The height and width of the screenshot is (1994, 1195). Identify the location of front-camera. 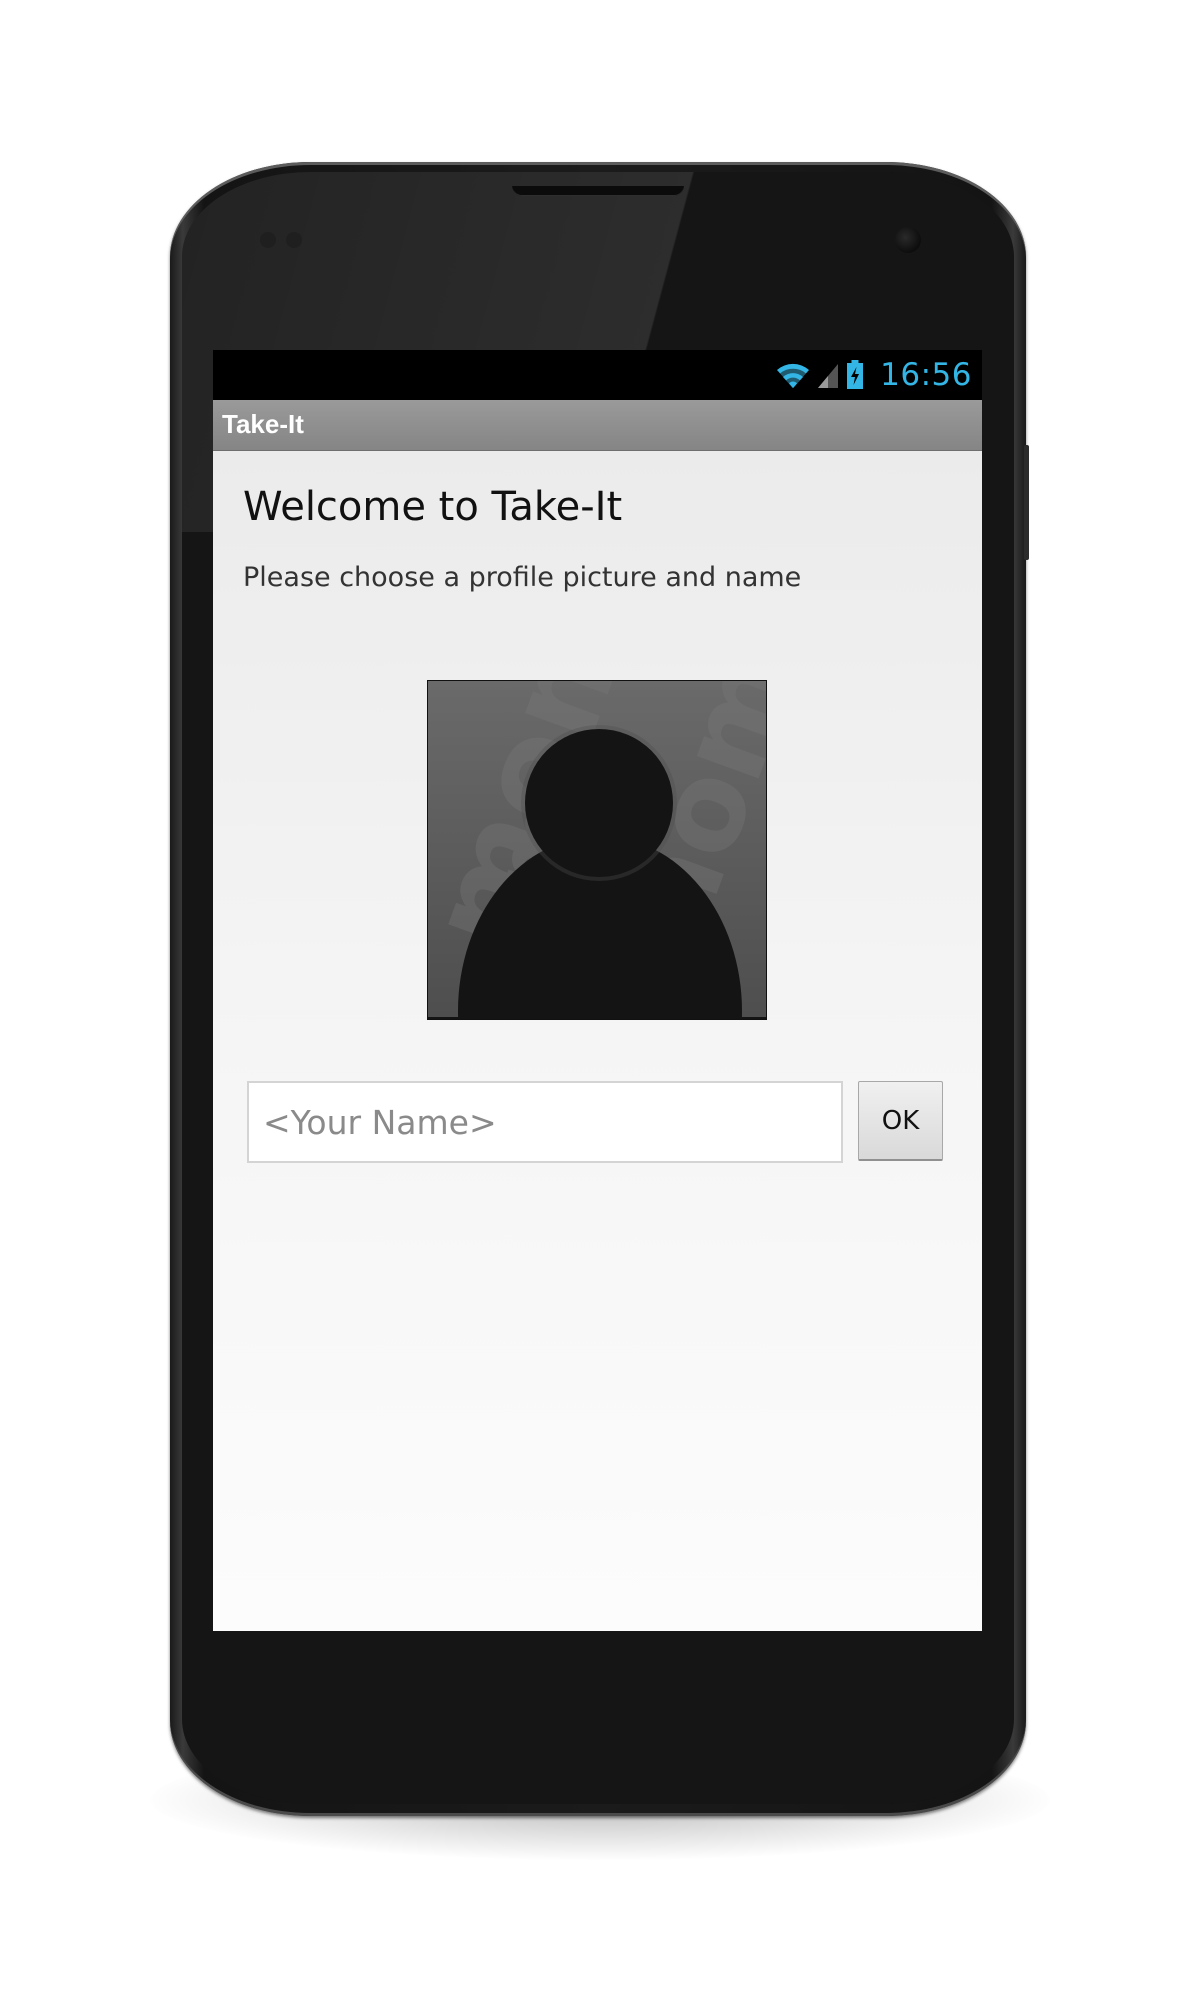
(908, 240).